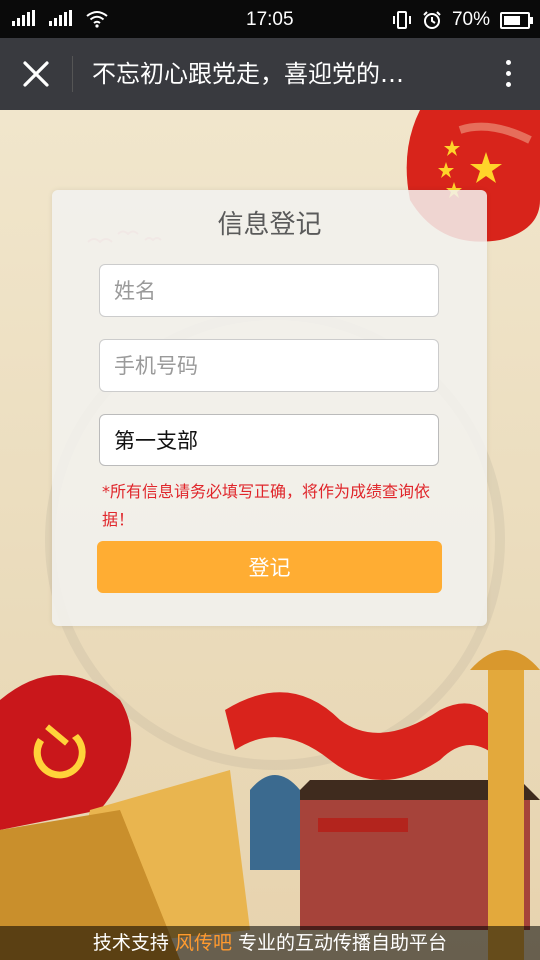  I want to click on name-input, so click(269, 290).